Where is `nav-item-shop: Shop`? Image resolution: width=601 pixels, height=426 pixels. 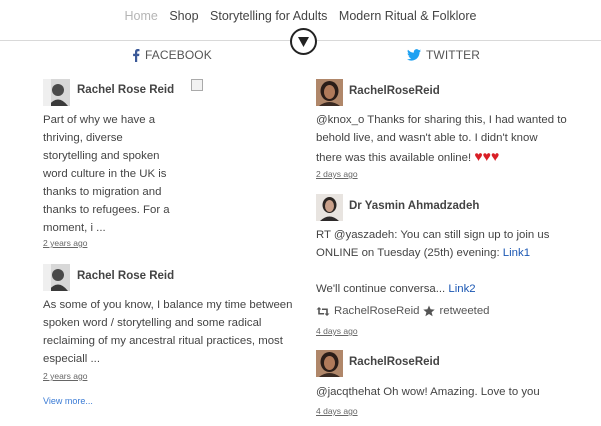
nav-item-shop: Shop is located at coordinates (183, 16).